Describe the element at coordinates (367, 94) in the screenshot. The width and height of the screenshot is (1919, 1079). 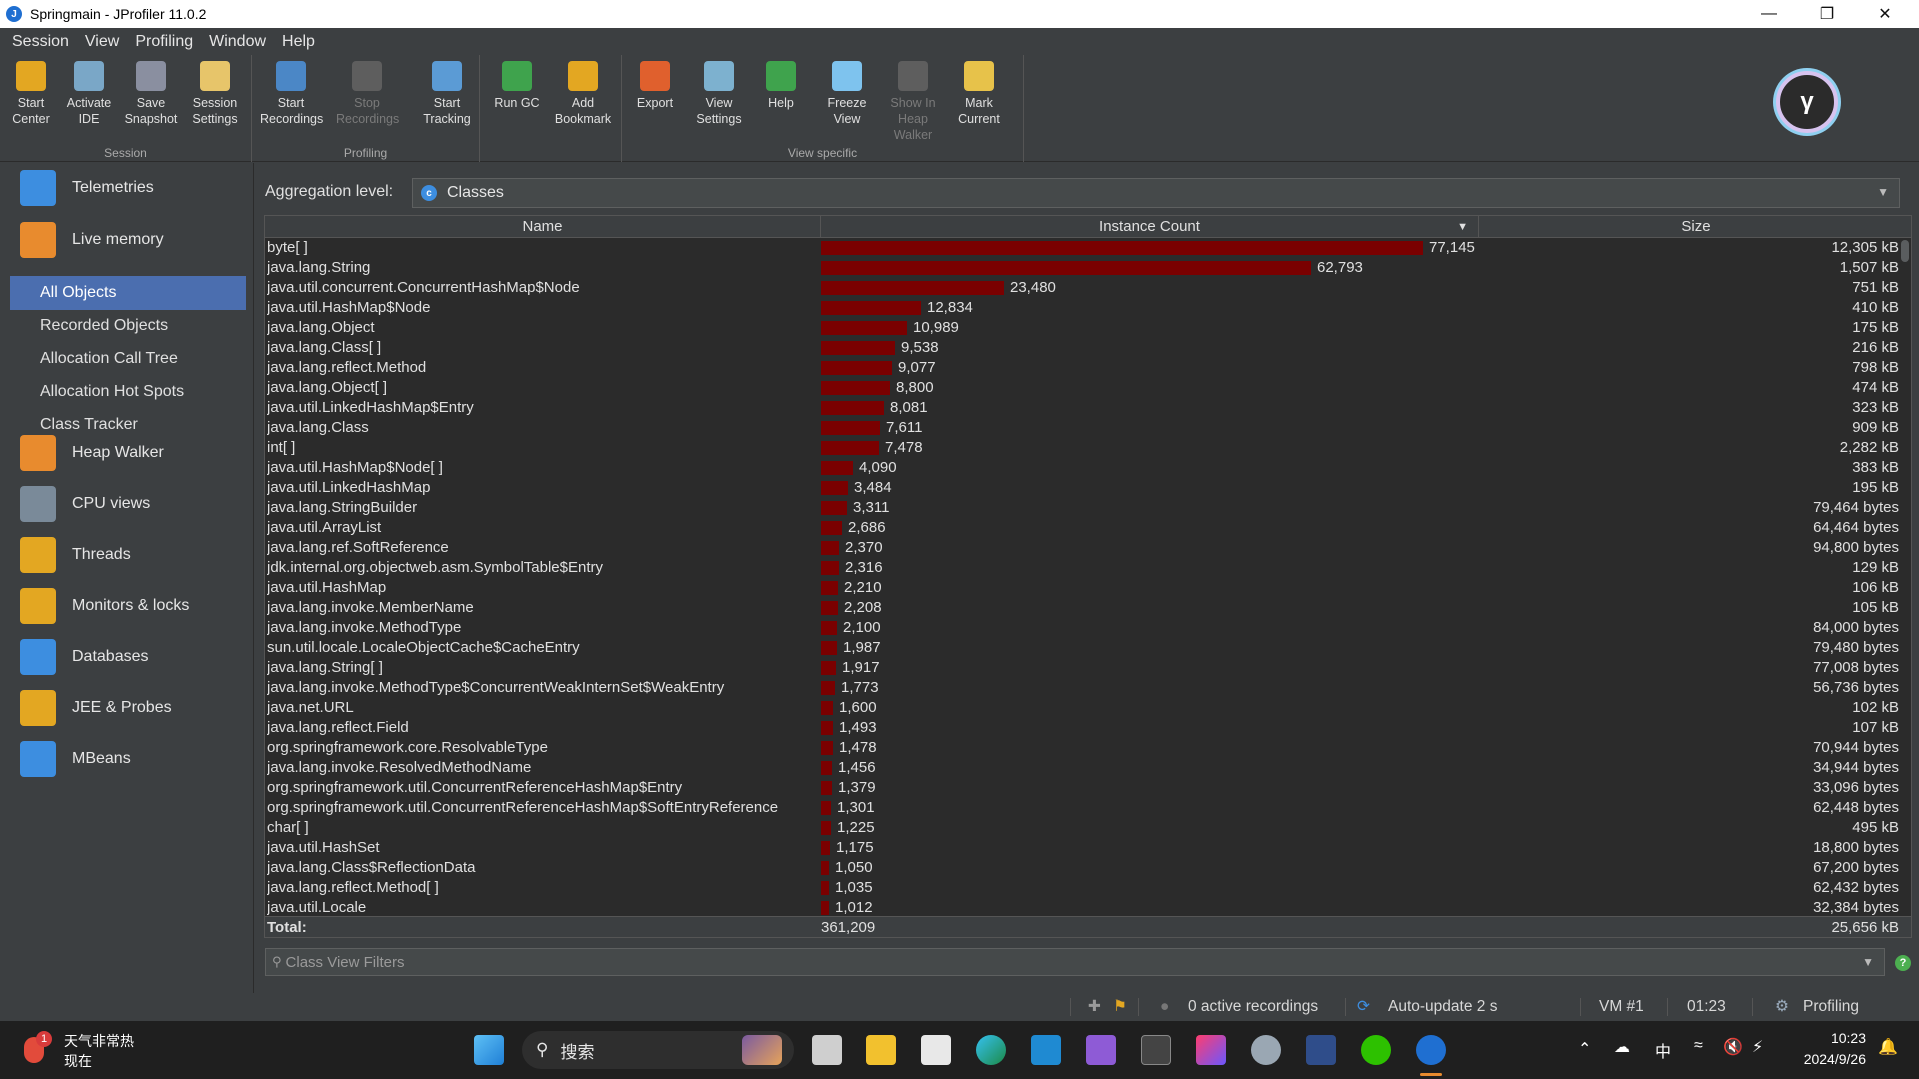
I see `stop-recordings-button: Stop Recordings` at that location.